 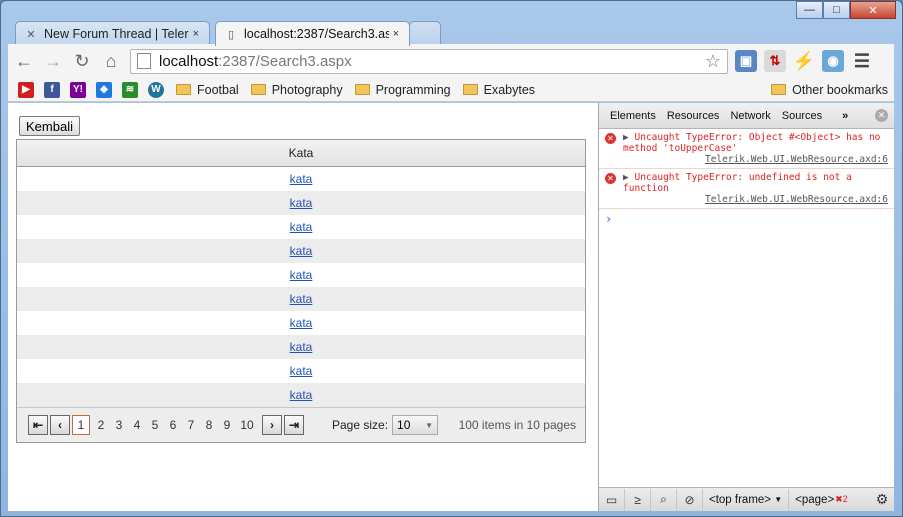 I want to click on back-arrow-icon: ←, so click(x=24, y=61).